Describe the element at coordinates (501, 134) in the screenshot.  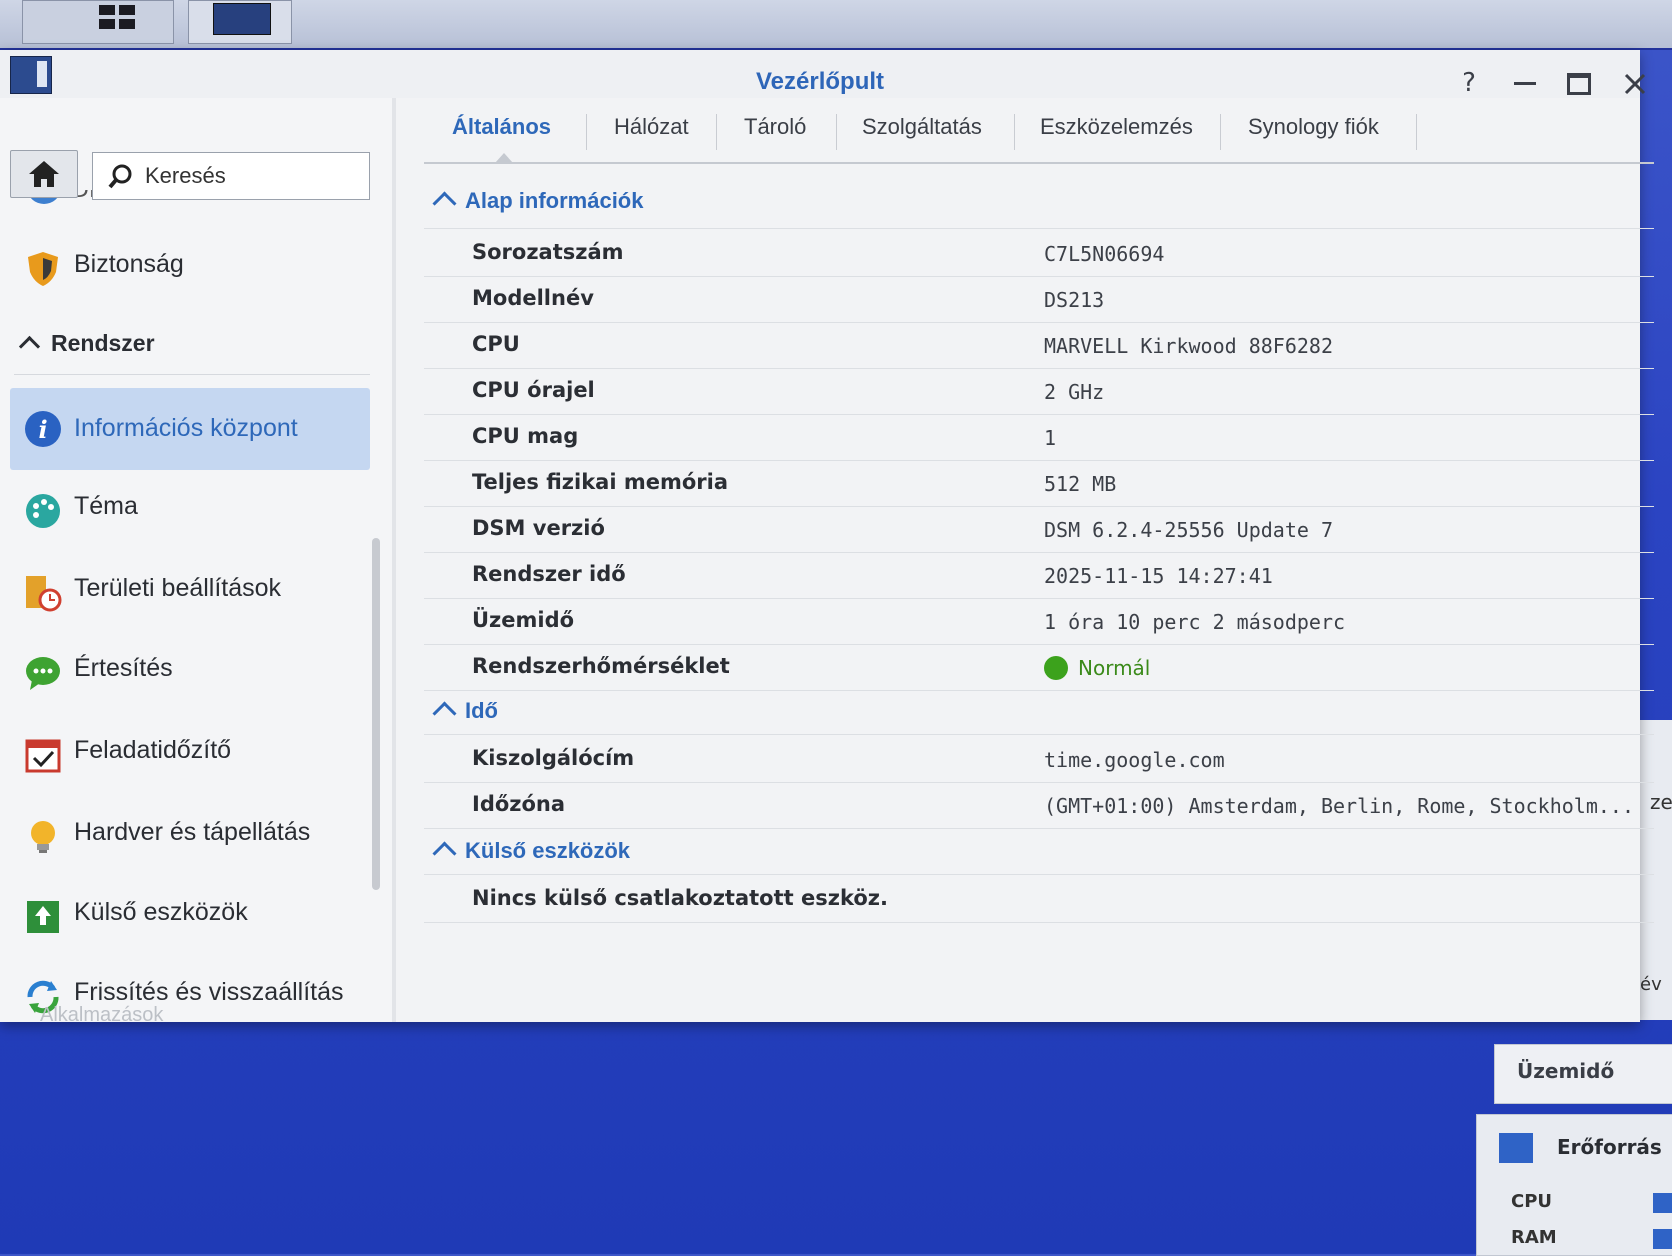
I see `tab-general: Általános` at that location.